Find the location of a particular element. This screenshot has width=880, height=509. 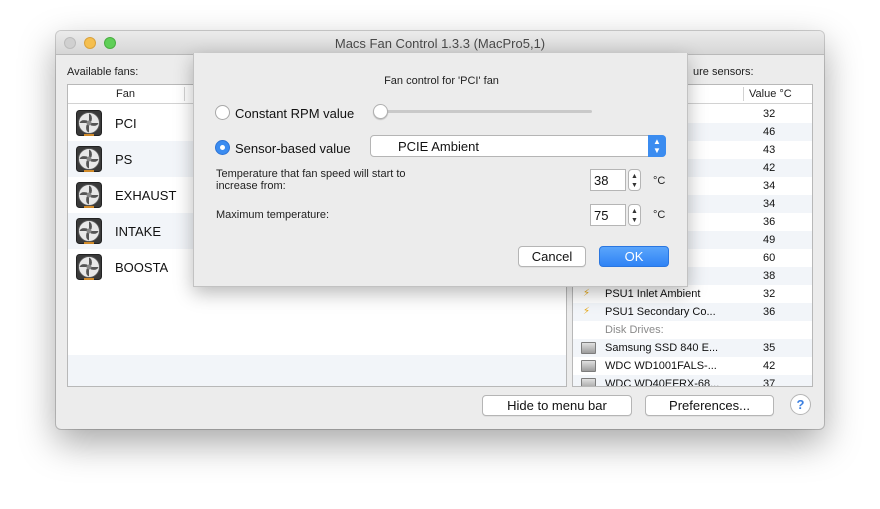

chevron-updown-icon: ▲ ▼ is located at coordinates (657, 146).